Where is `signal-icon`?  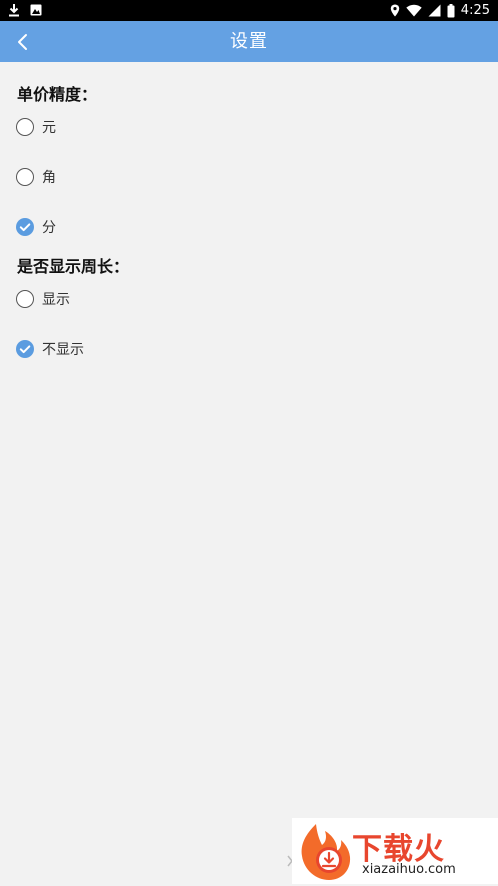 signal-icon is located at coordinates (434, 10).